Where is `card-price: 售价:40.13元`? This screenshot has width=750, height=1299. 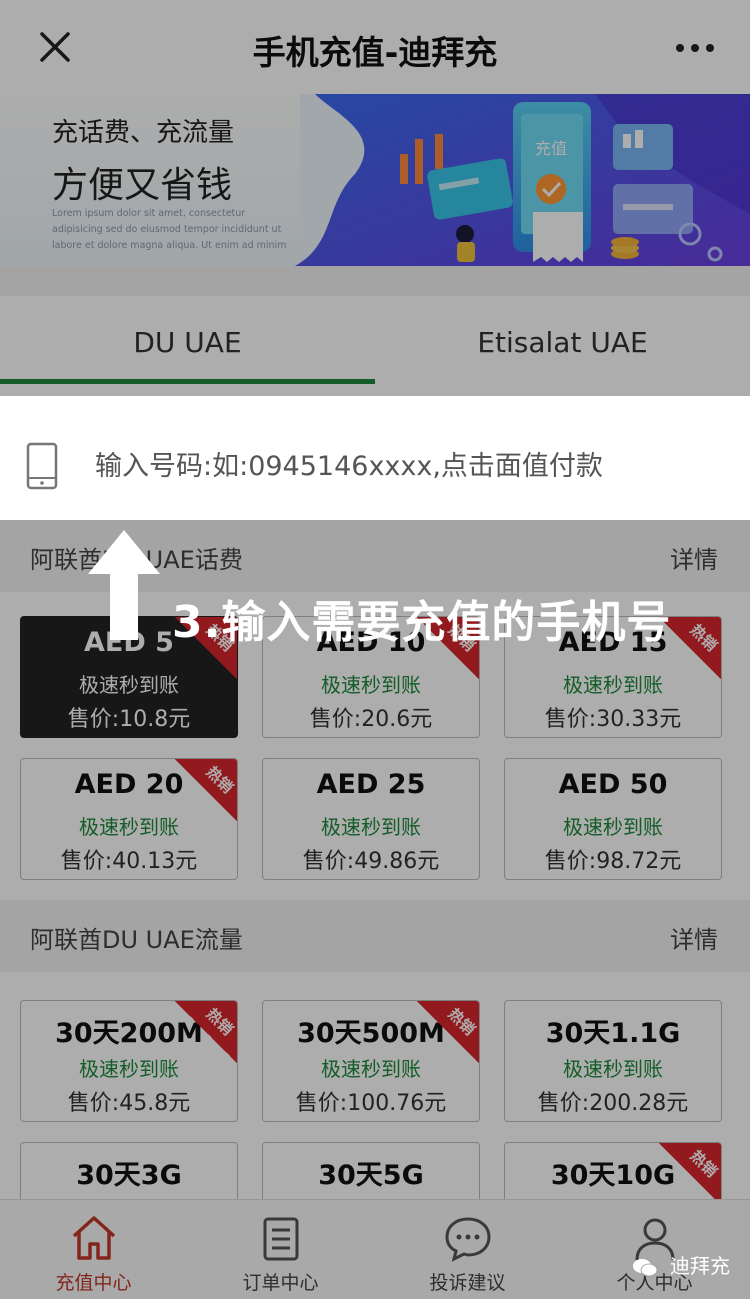 card-price: 售价:40.13元 is located at coordinates (129, 861).